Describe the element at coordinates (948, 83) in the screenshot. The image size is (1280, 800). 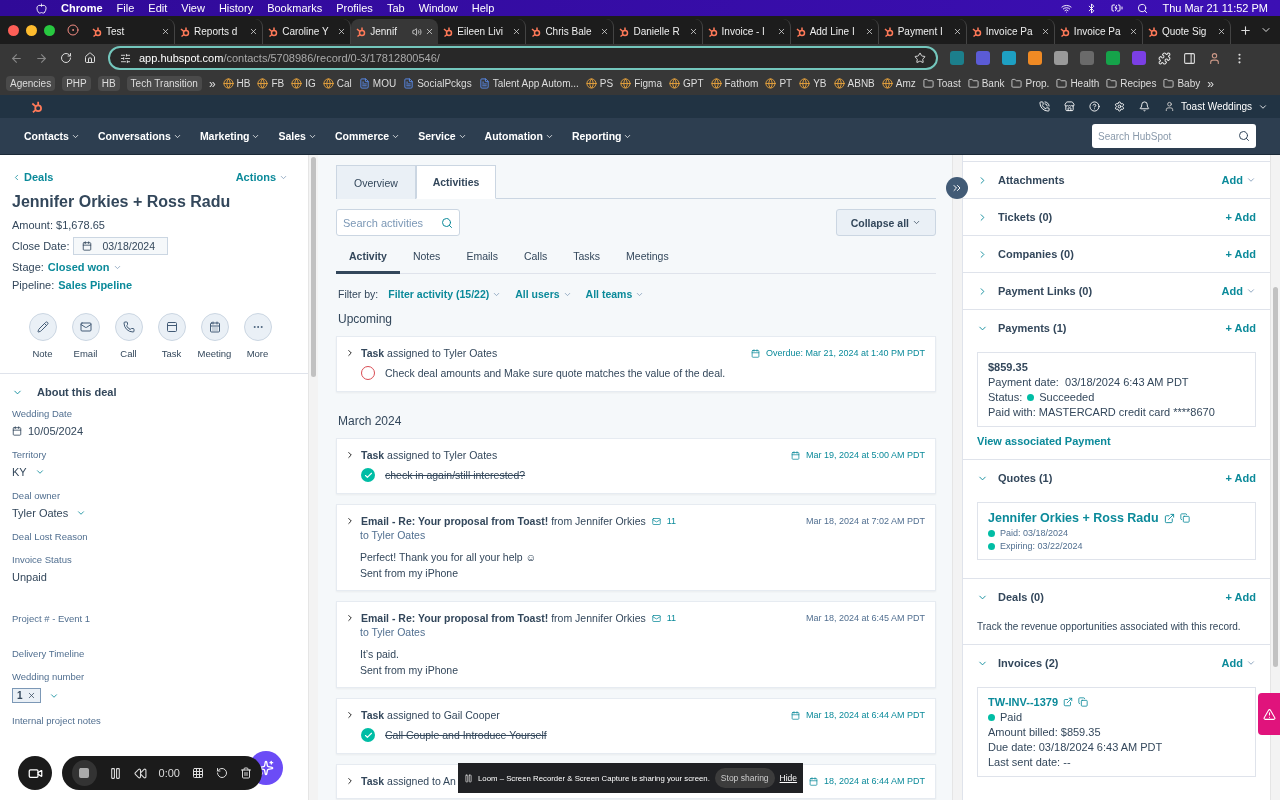
I see `bookmark-folder: Toast` at that location.